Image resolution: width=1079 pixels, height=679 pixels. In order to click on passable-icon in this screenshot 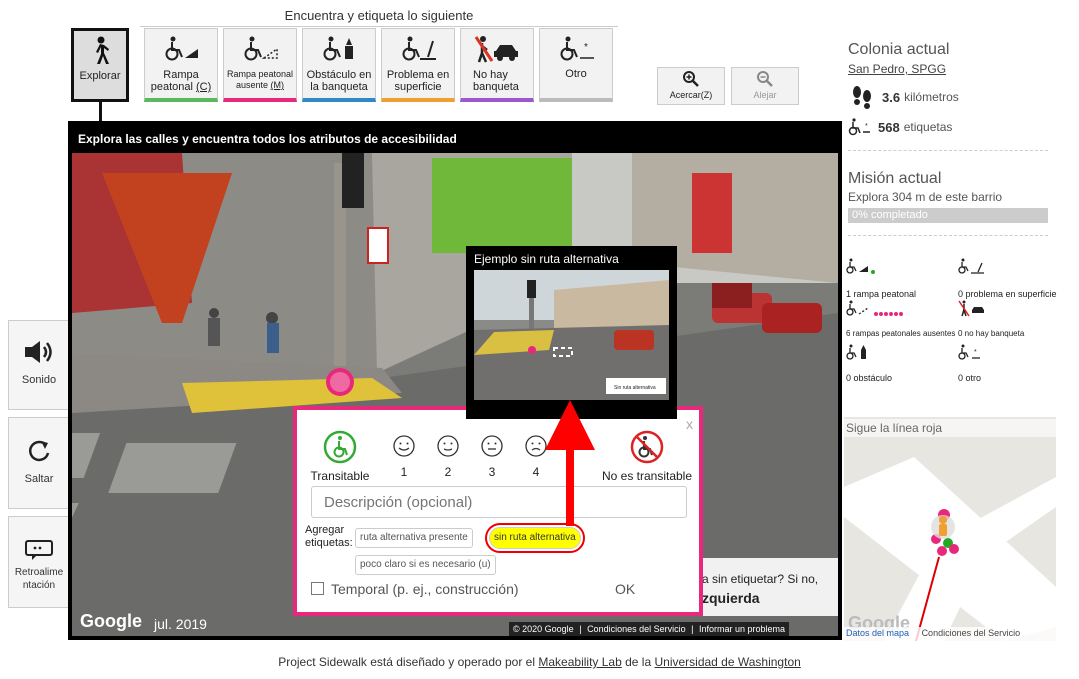, I will do `click(340, 447)`.